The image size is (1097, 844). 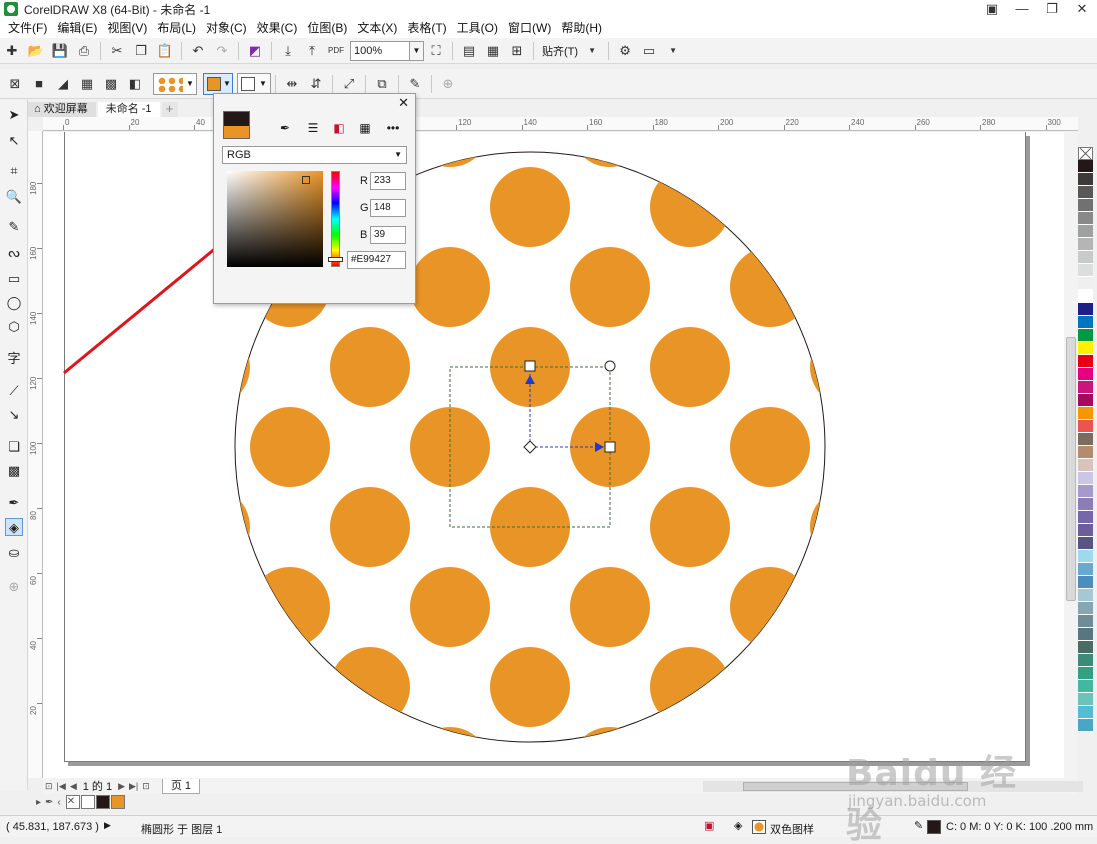 I want to click on page-navigator: ⊡ |◀ ◀ 1 的 1 ▶ ▶| ⊡ 页 1, so click(x=563, y=786).